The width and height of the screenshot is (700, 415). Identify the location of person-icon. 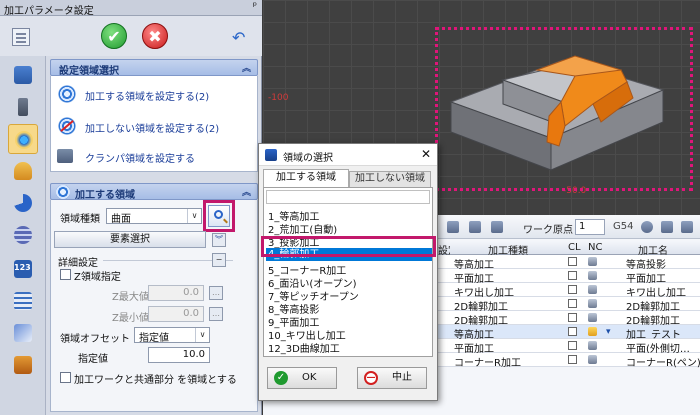
(23, 171).